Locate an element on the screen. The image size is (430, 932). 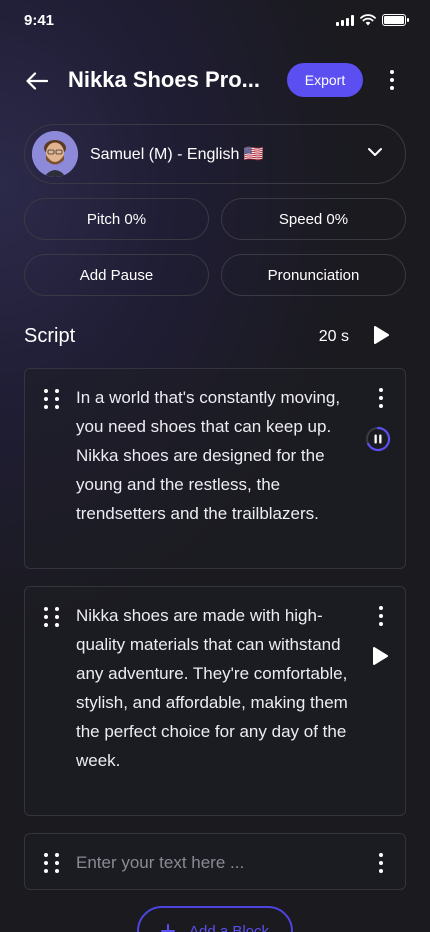
pause-icon is located at coordinates (378, 439).